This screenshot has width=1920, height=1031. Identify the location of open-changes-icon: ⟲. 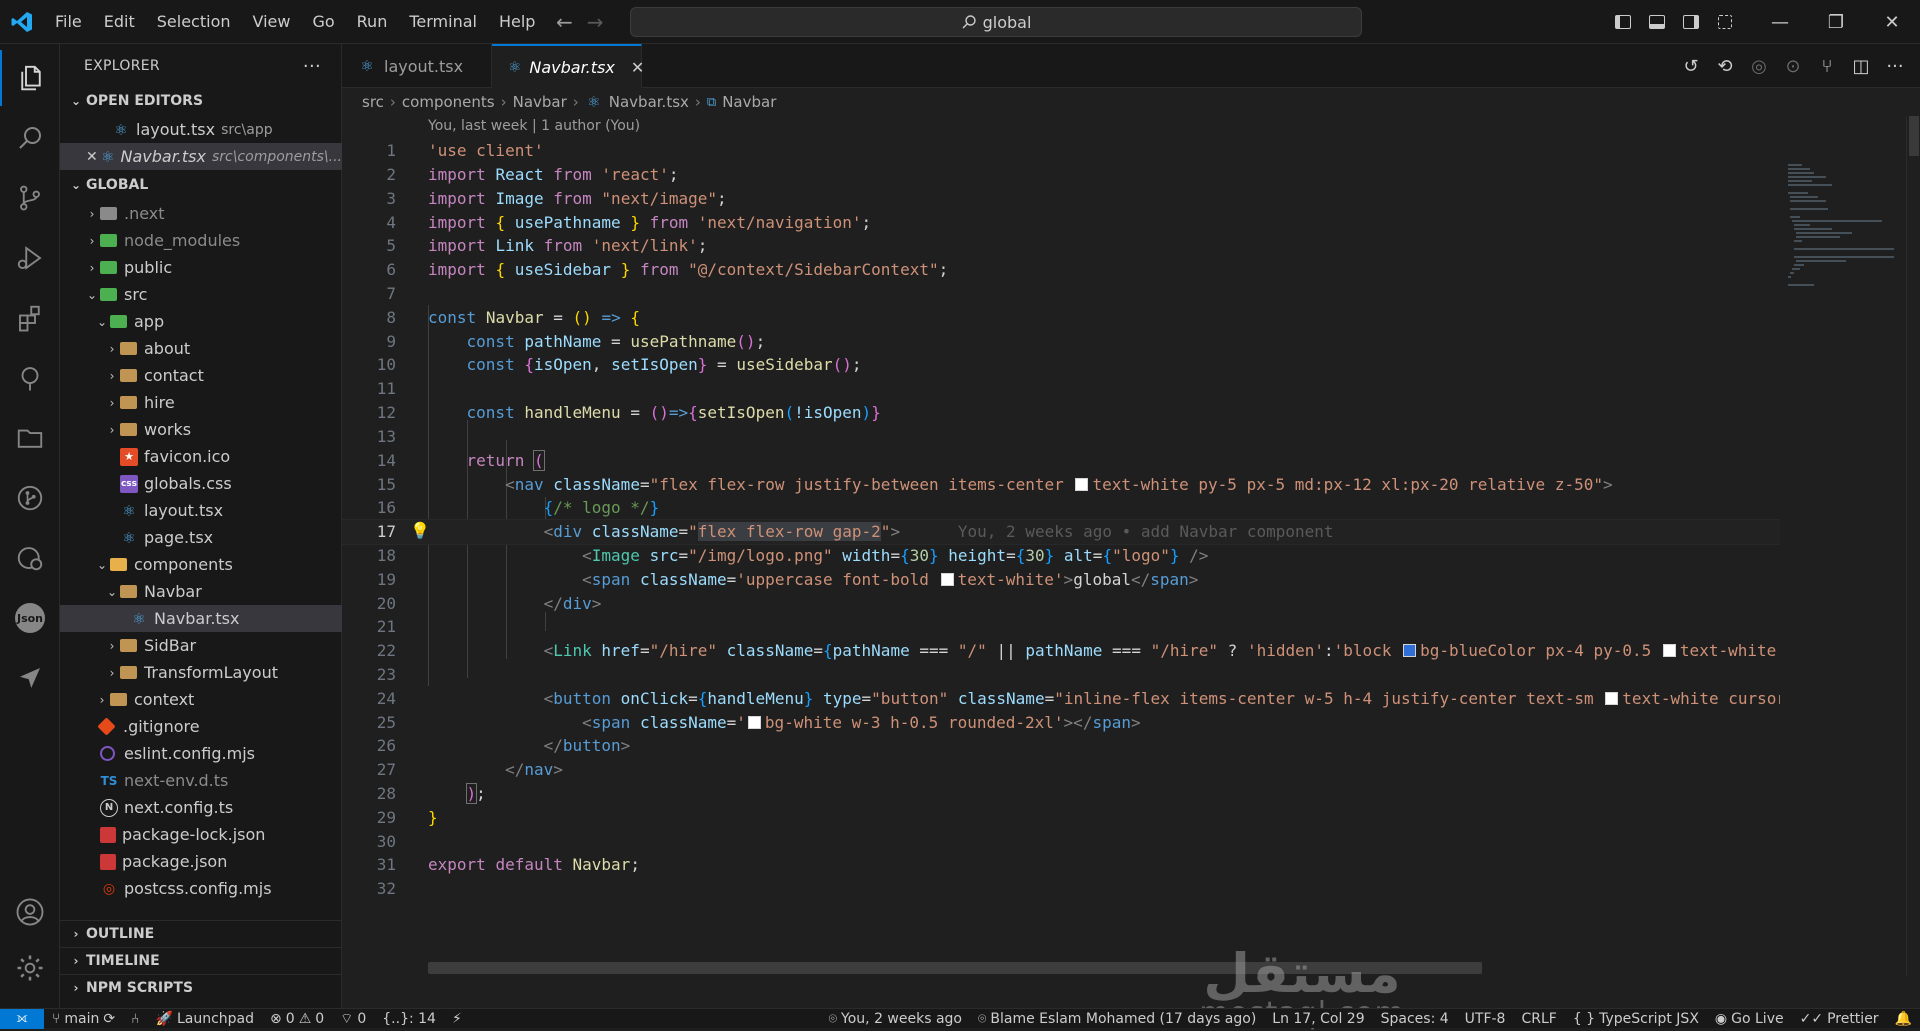
(1725, 66).